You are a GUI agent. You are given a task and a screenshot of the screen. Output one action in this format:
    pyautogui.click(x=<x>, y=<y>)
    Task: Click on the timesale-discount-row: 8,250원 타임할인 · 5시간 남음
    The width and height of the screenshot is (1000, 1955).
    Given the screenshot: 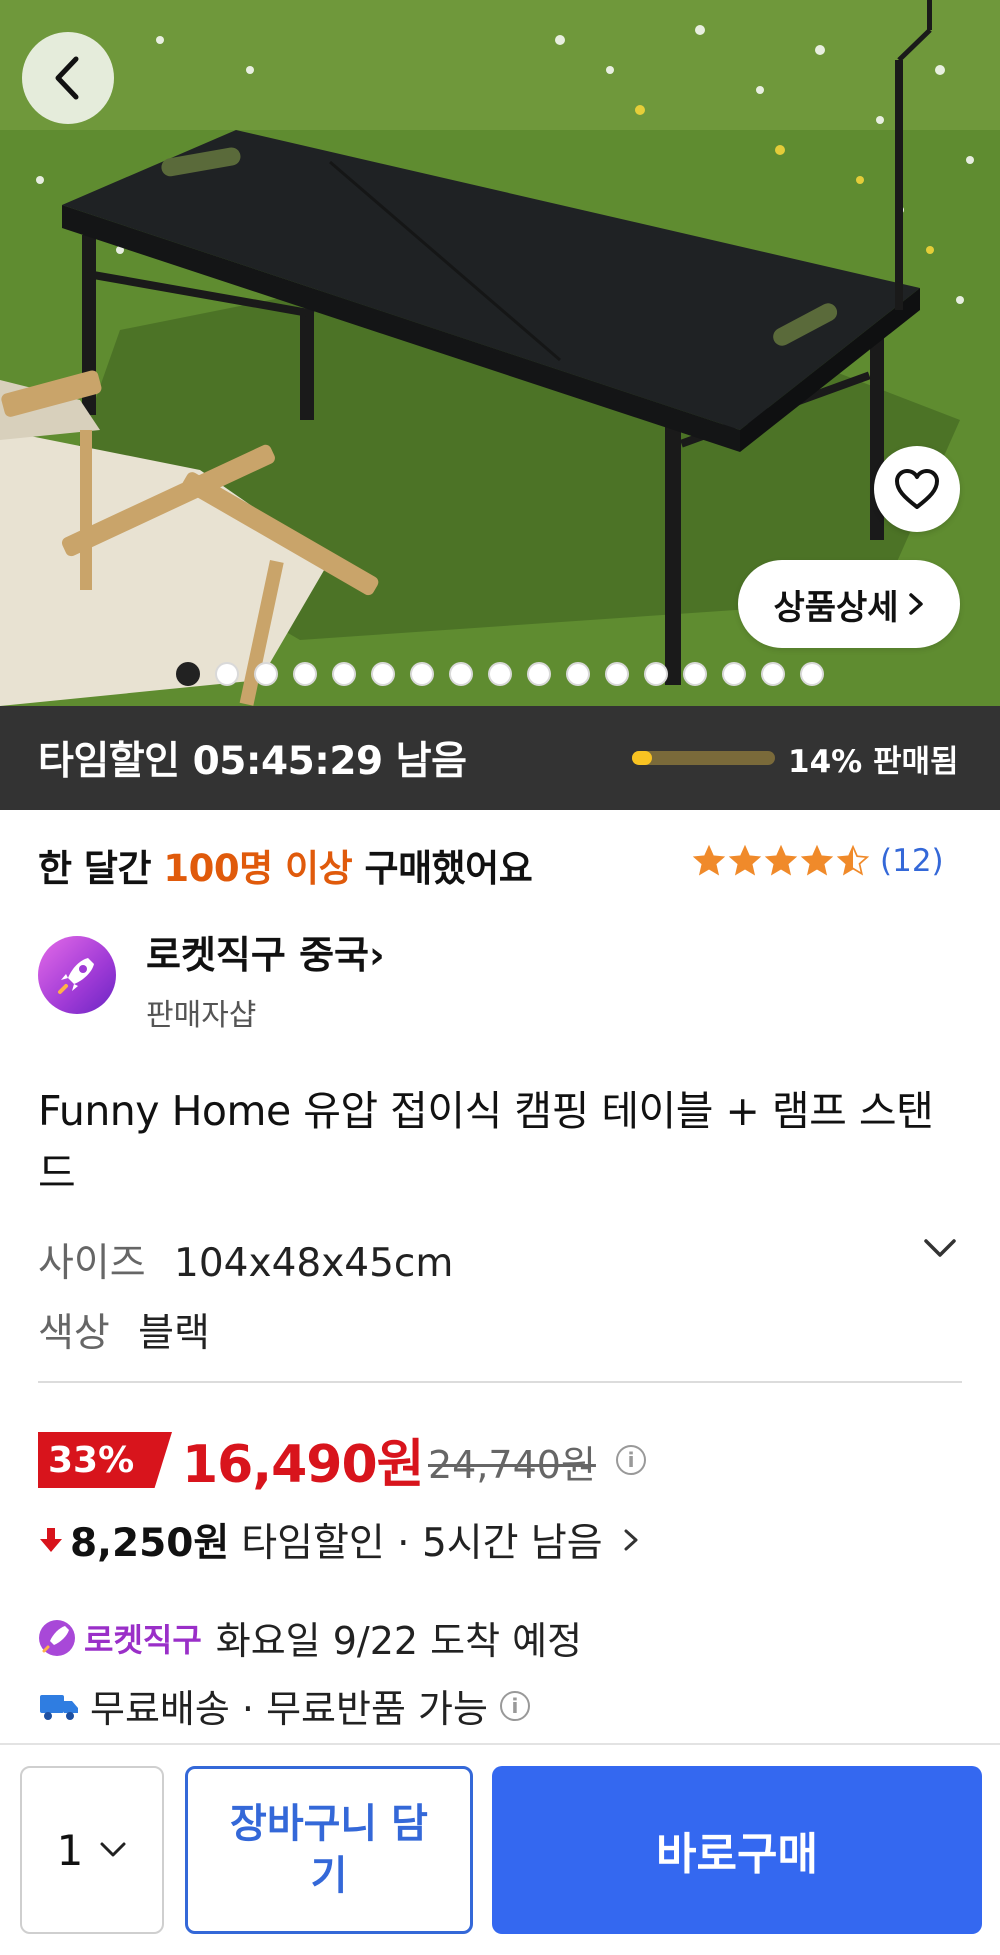 What is the action you would take?
    pyautogui.click(x=339, y=1540)
    